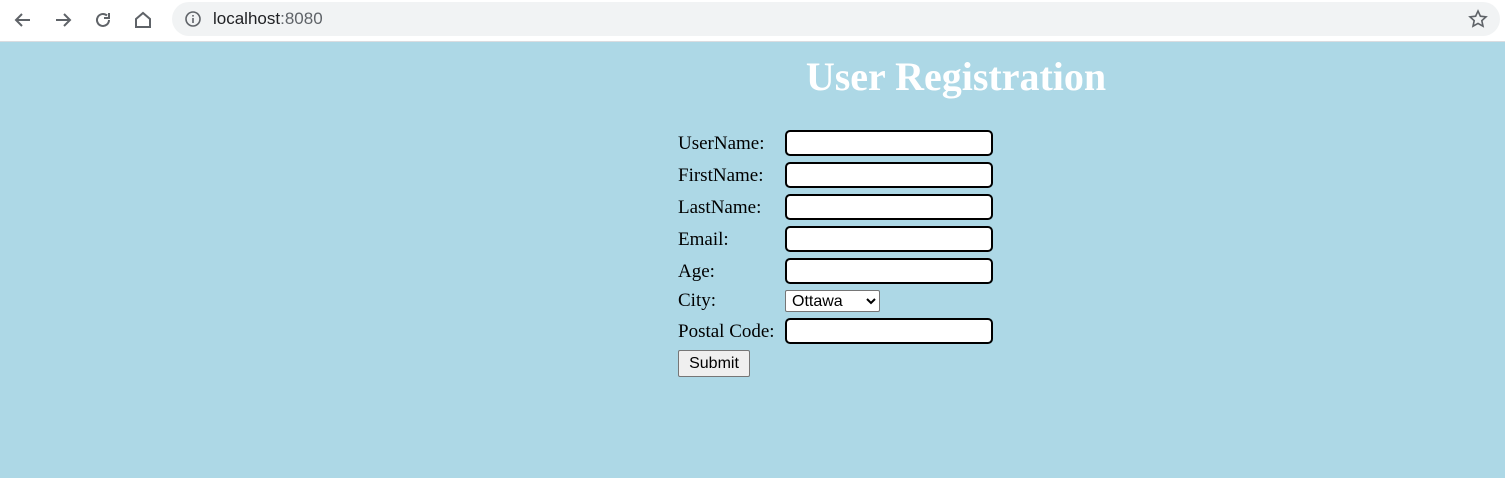 The image size is (1505, 478). I want to click on info-icon, so click(193, 19).